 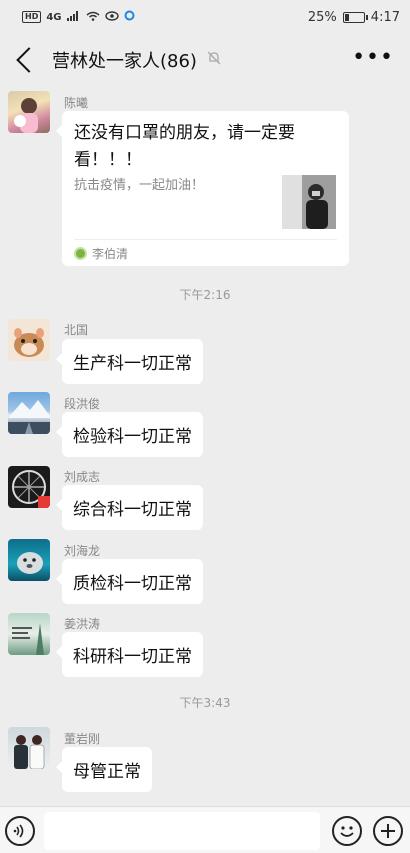 I want to click on status-right: 25% 4:17, so click(x=354, y=17).